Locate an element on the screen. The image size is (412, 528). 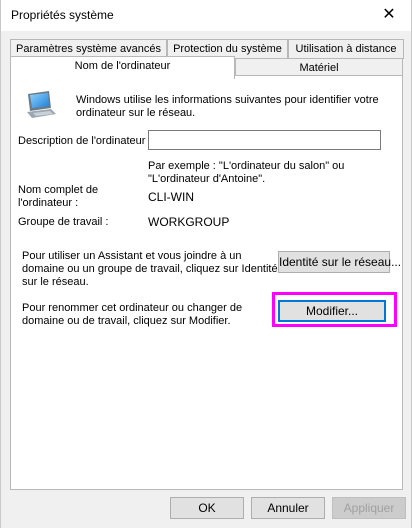
workgroup-label: Groupe de travail : is located at coordinates (63, 222).